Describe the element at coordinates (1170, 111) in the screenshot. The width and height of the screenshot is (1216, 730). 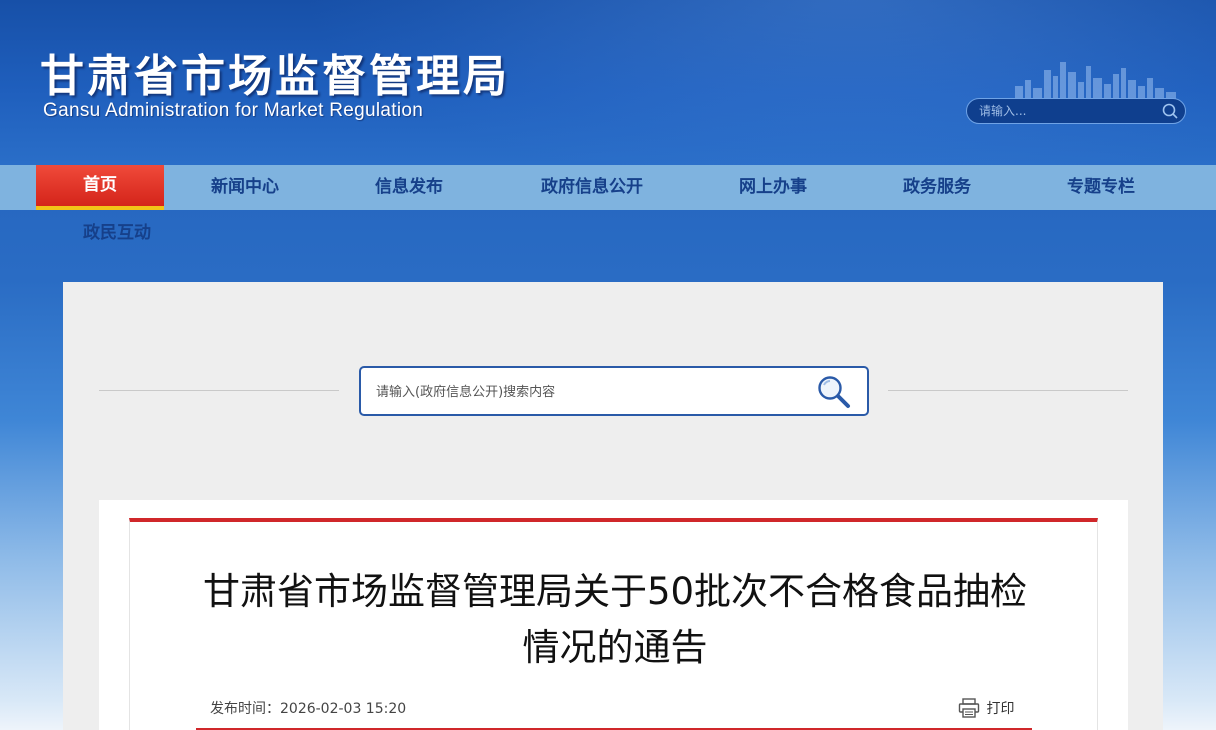
I see `search-icon` at that location.